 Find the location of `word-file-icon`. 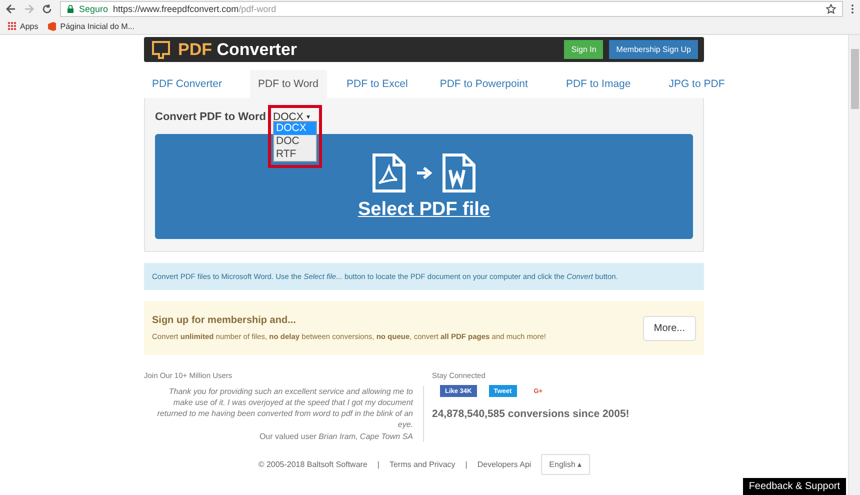

word-file-icon is located at coordinates (459, 172).